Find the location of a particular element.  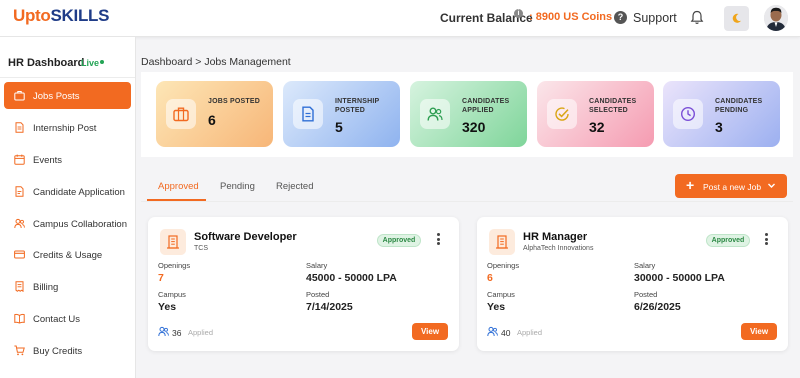

applied-label: Applied is located at coordinates (530, 332).